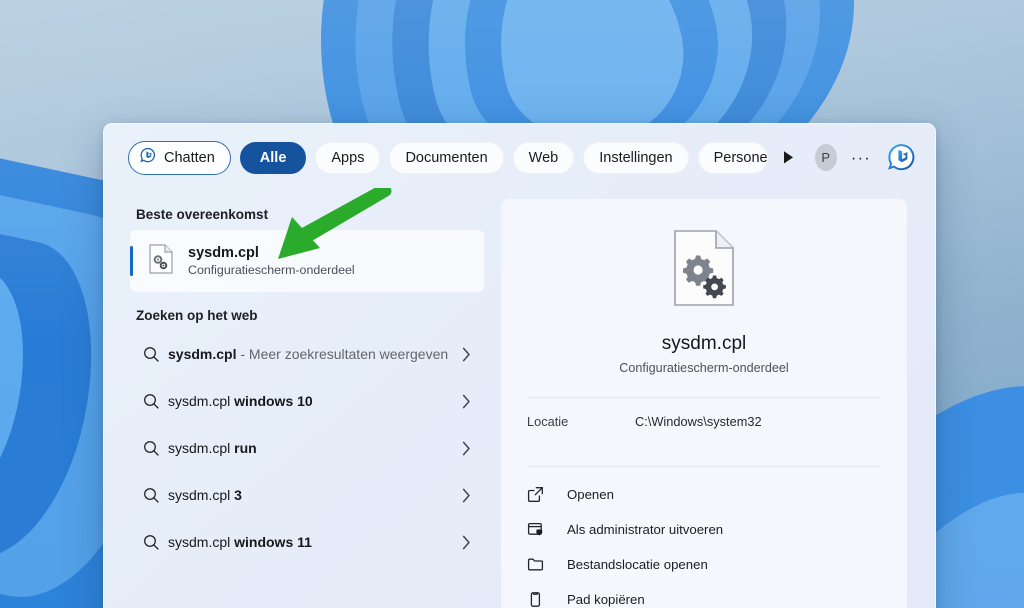  I want to click on more-label: ···, so click(860, 157).